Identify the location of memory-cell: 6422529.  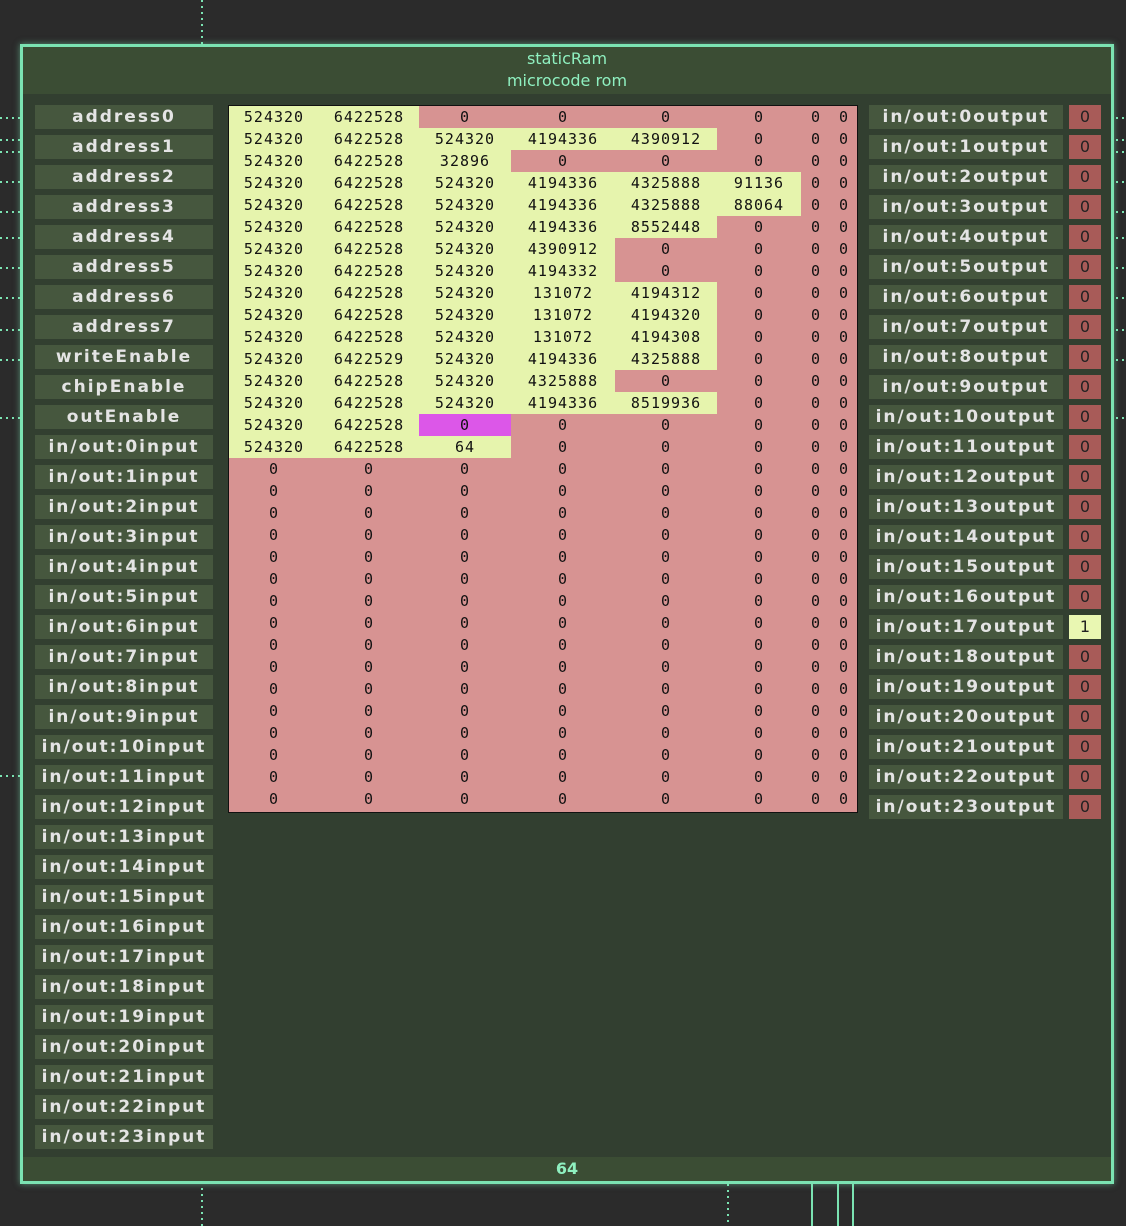
(369, 359).